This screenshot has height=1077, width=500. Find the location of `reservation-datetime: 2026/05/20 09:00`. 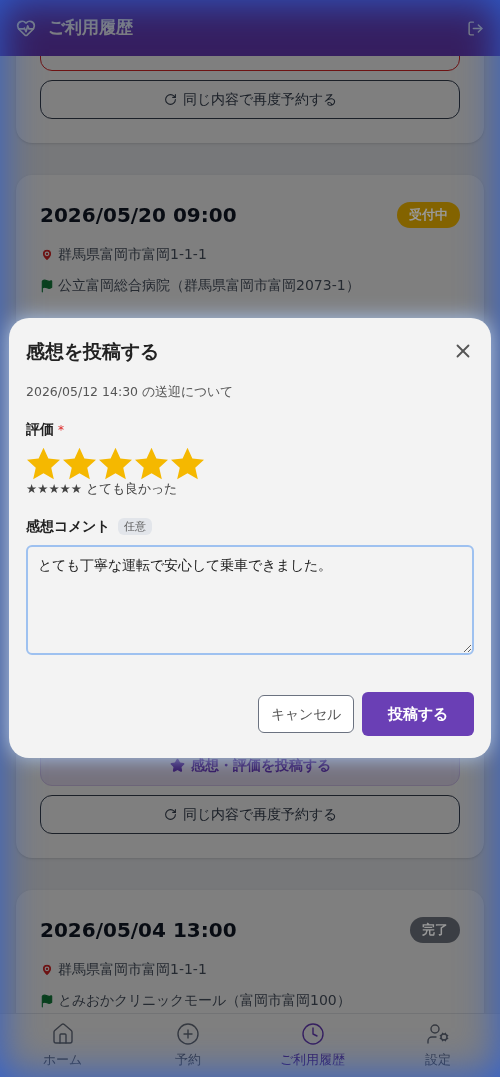

reservation-datetime: 2026/05/20 09:00 is located at coordinates (138, 215).